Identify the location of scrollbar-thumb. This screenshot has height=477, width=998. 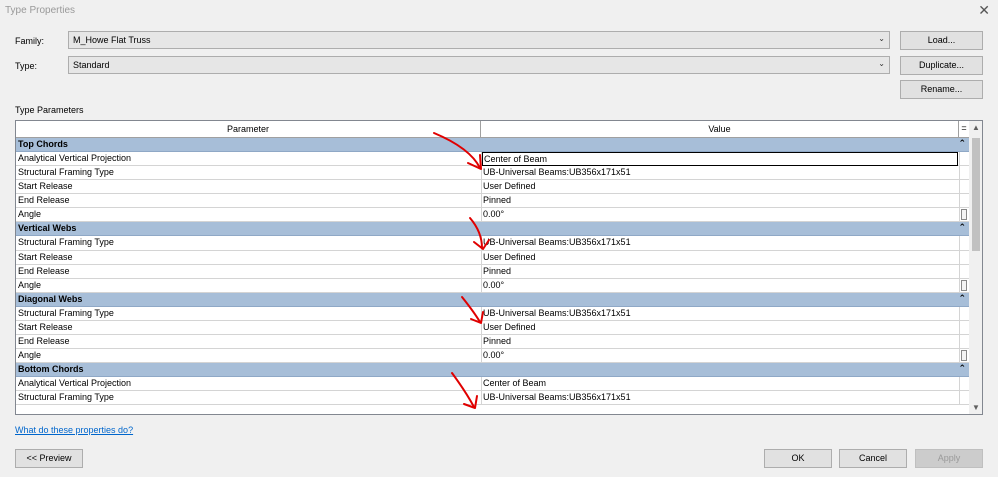
(976, 194).